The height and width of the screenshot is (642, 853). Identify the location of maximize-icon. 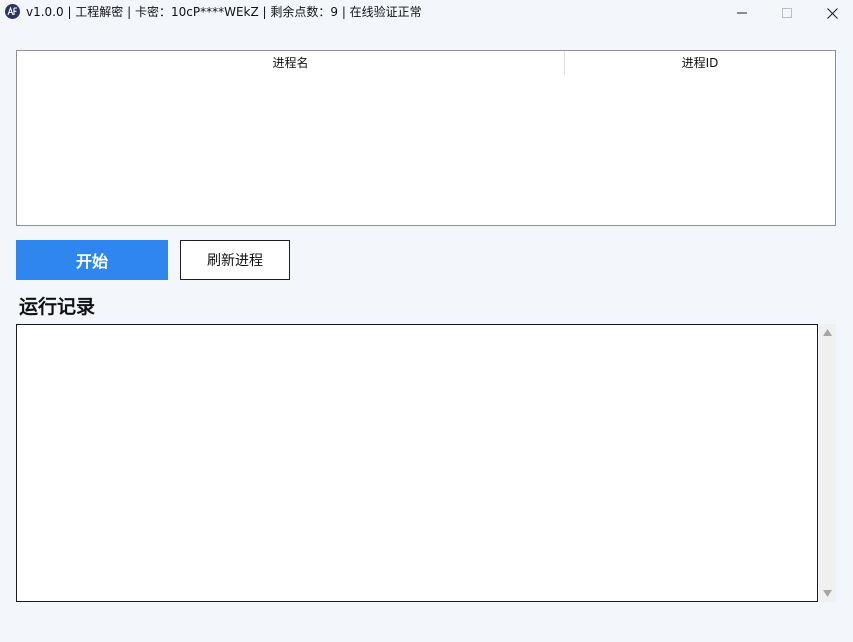
(787, 13).